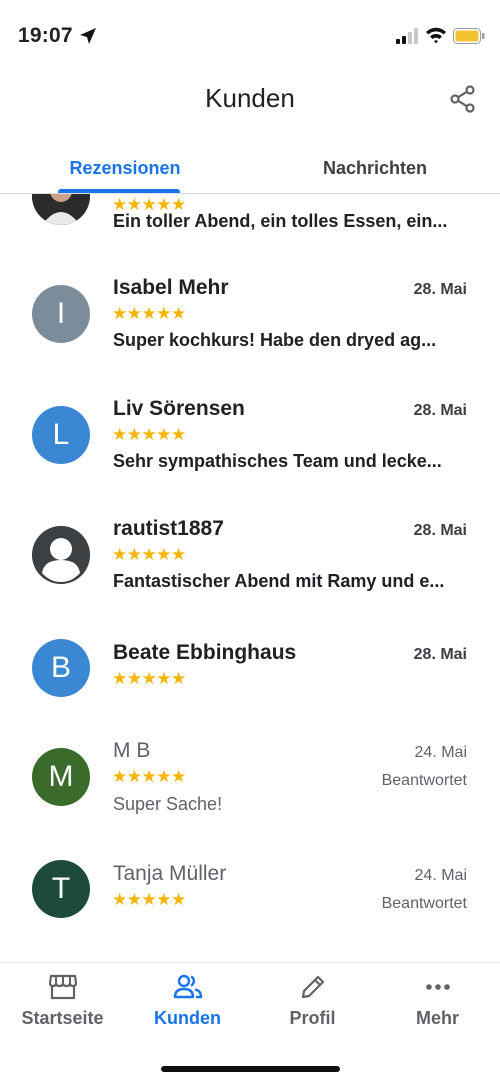  Describe the element at coordinates (436, 35) in the screenshot. I see `wifi-icon` at that location.